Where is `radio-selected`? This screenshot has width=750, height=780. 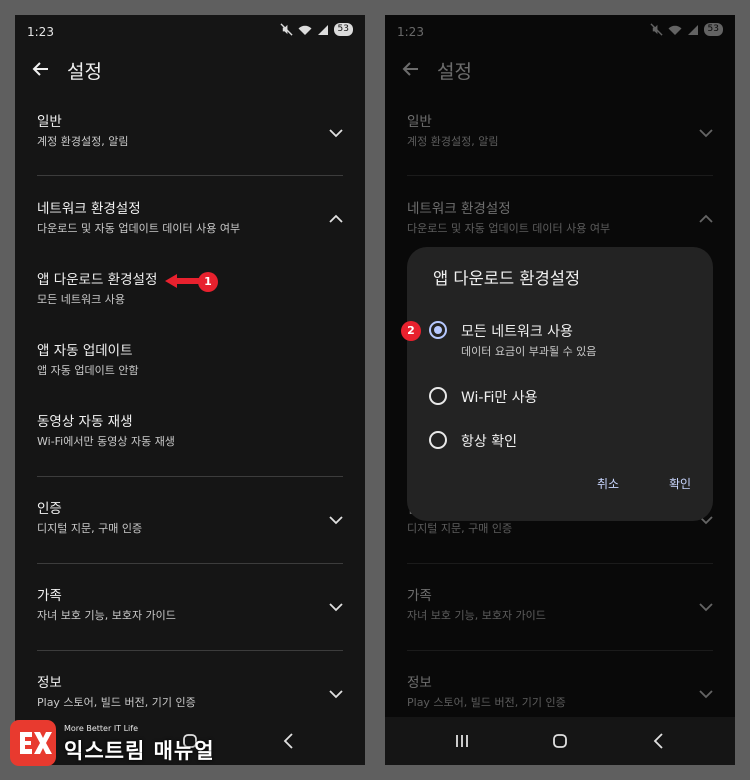
radio-selected is located at coordinates (438, 330).